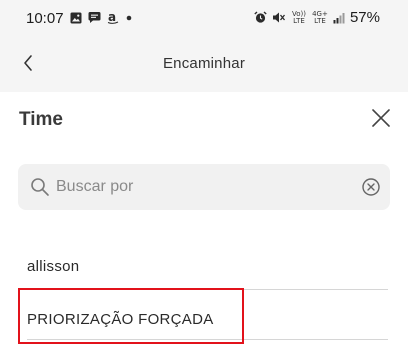 The height and width of the screenshot is (348, 408). I want to click on gallery-icon, so click(76, 17).